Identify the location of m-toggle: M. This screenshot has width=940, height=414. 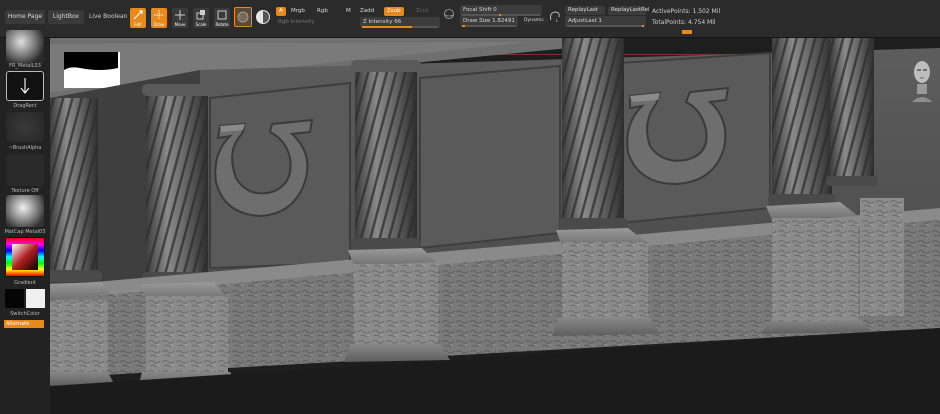
(348, 11).